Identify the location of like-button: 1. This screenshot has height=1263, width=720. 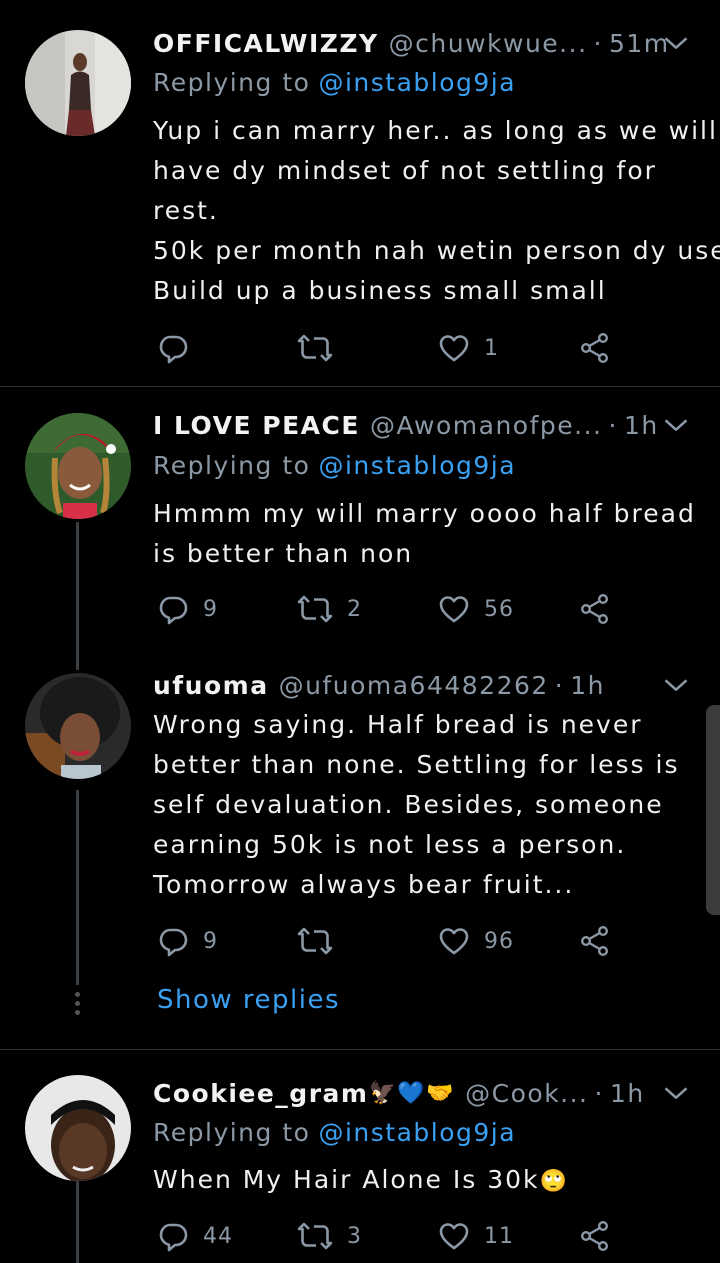
(468, 348).